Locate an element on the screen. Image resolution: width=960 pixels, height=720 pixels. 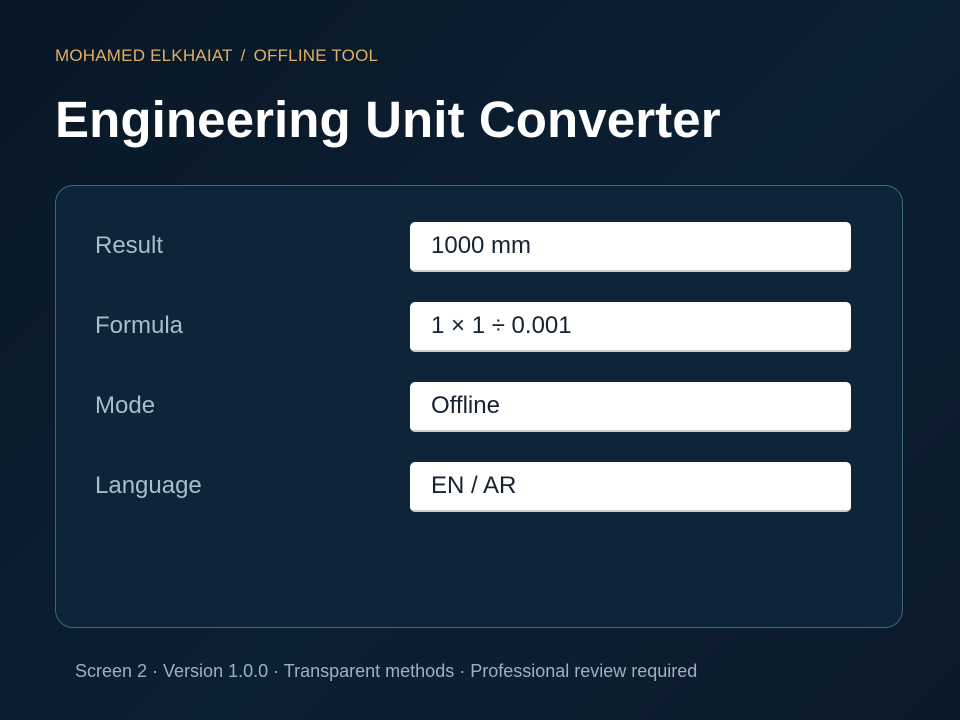
formula-row: Formula 1 × 1 ÷ 0.001 is located at coordinates (479, 328).